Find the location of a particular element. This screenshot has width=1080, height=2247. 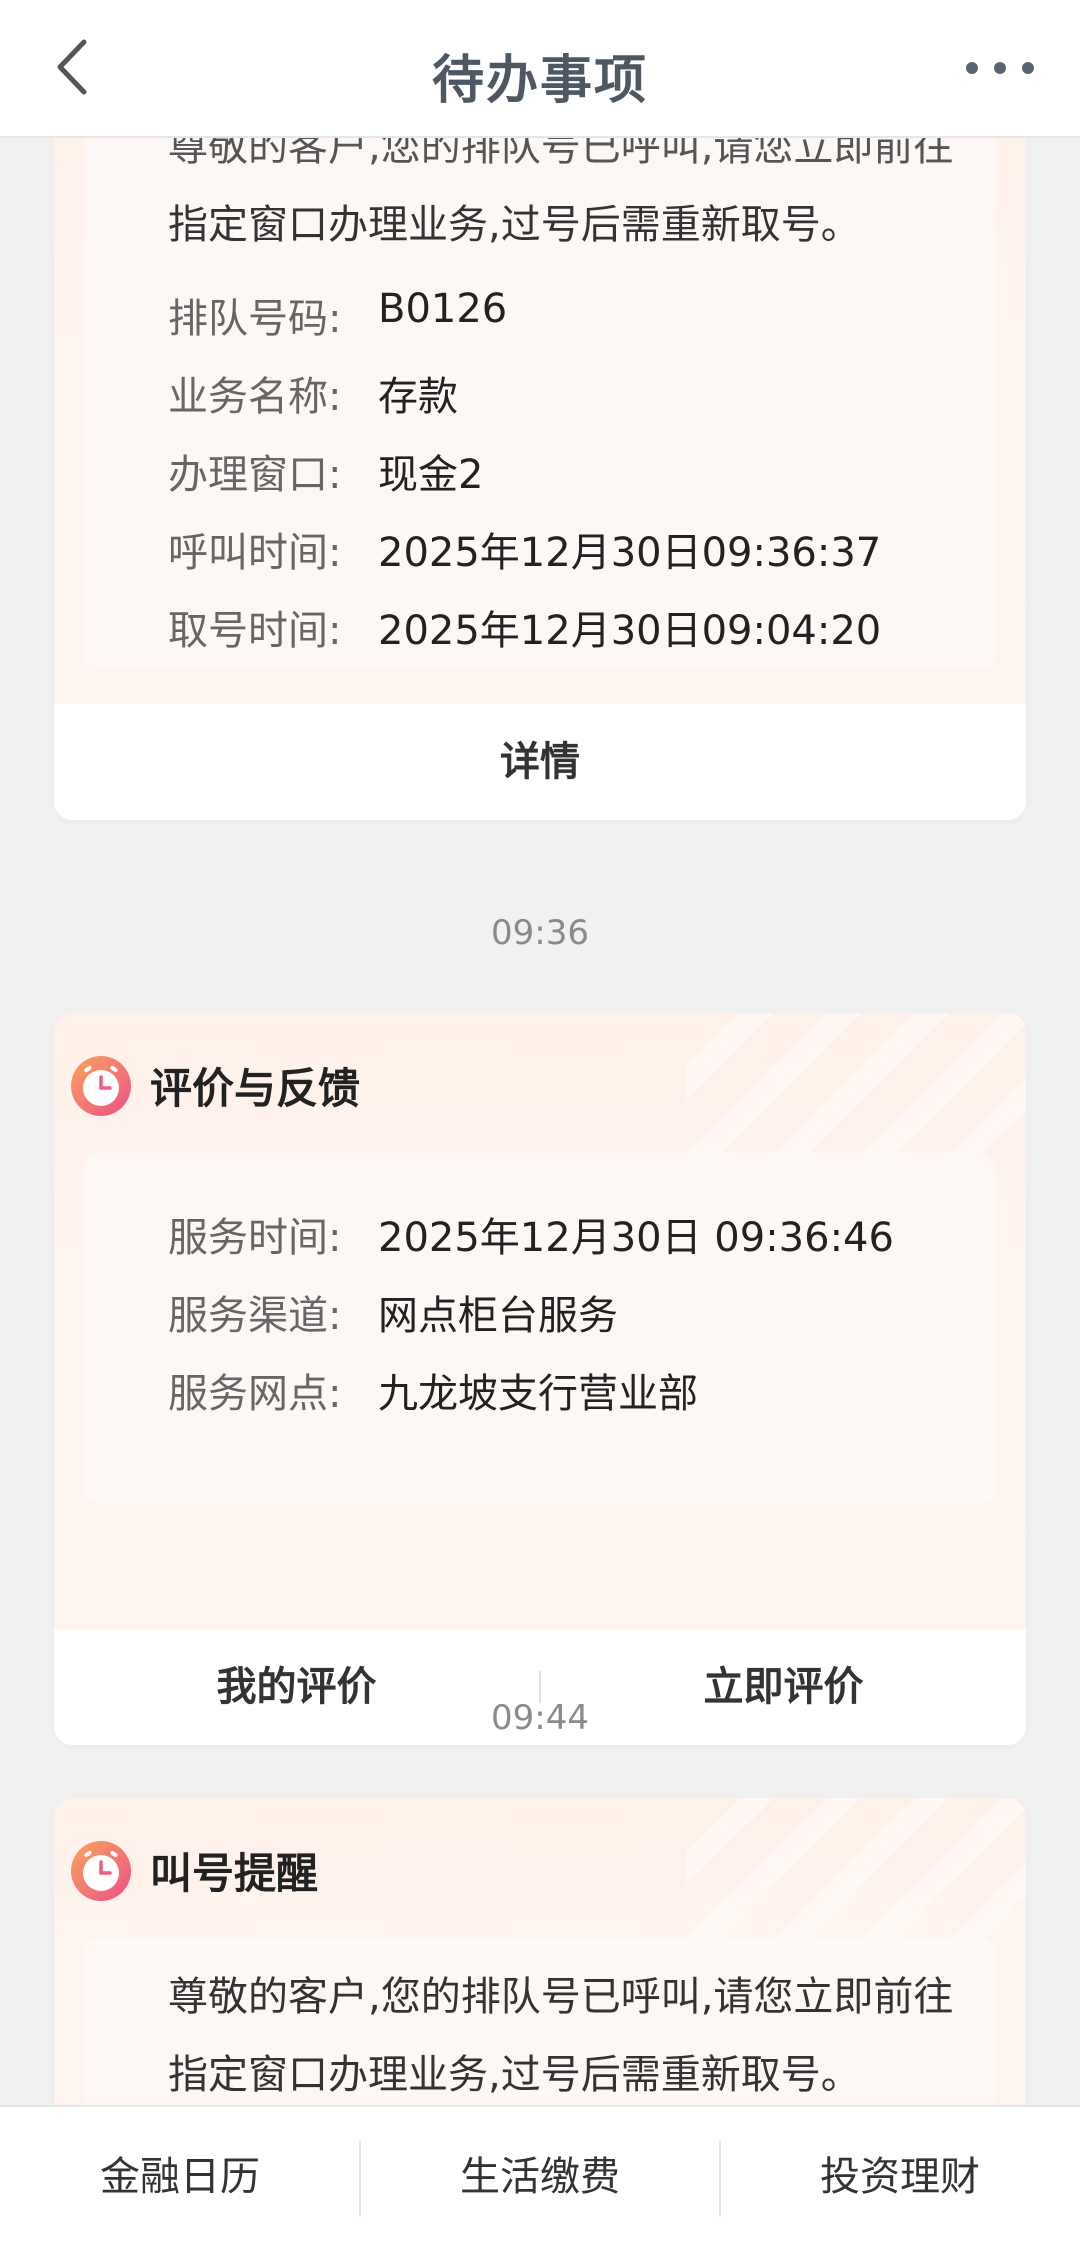

field-service-time: 服务时间: 2025年12月30日 09:36:46 is located at coordinates (540, 1235).